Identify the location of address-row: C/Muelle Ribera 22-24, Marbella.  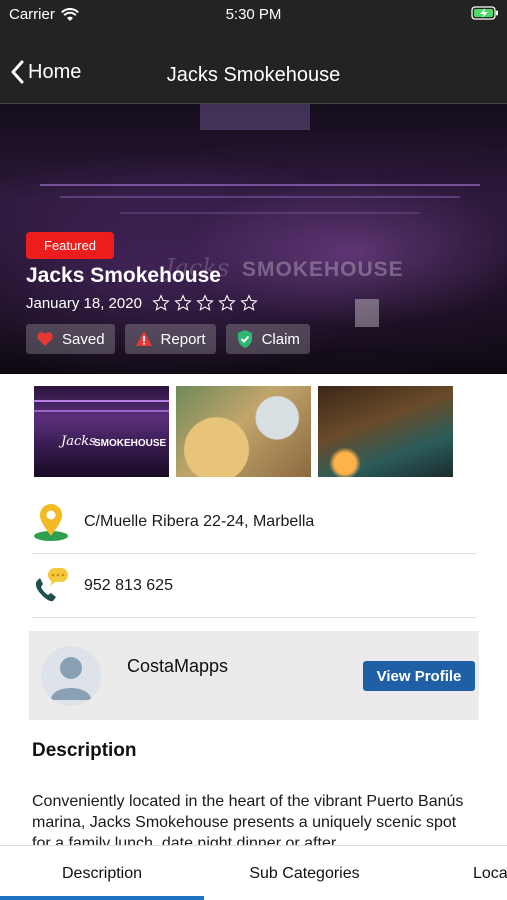
(254, 522).